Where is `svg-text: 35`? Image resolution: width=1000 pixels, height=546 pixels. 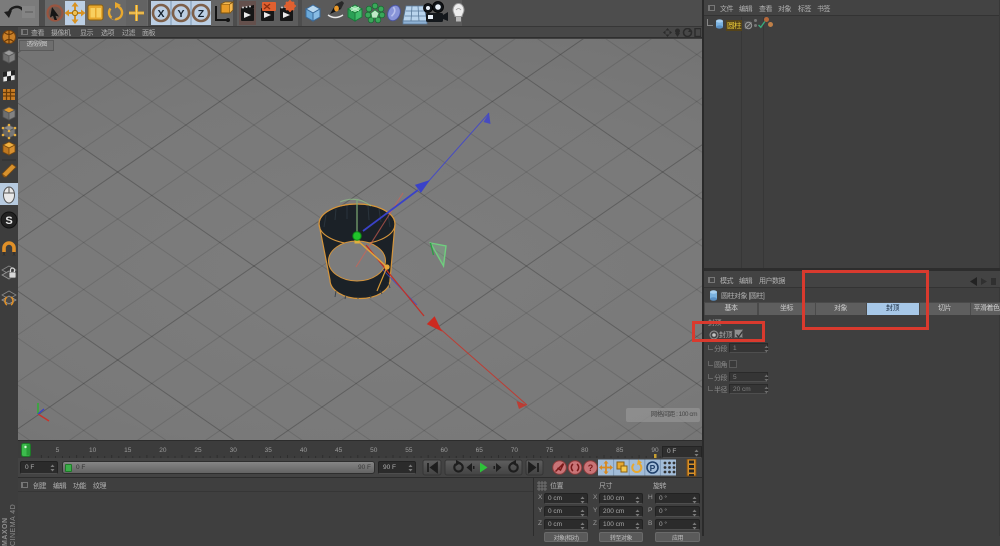 svg-text: 35 is located at coordinates (269, 450).